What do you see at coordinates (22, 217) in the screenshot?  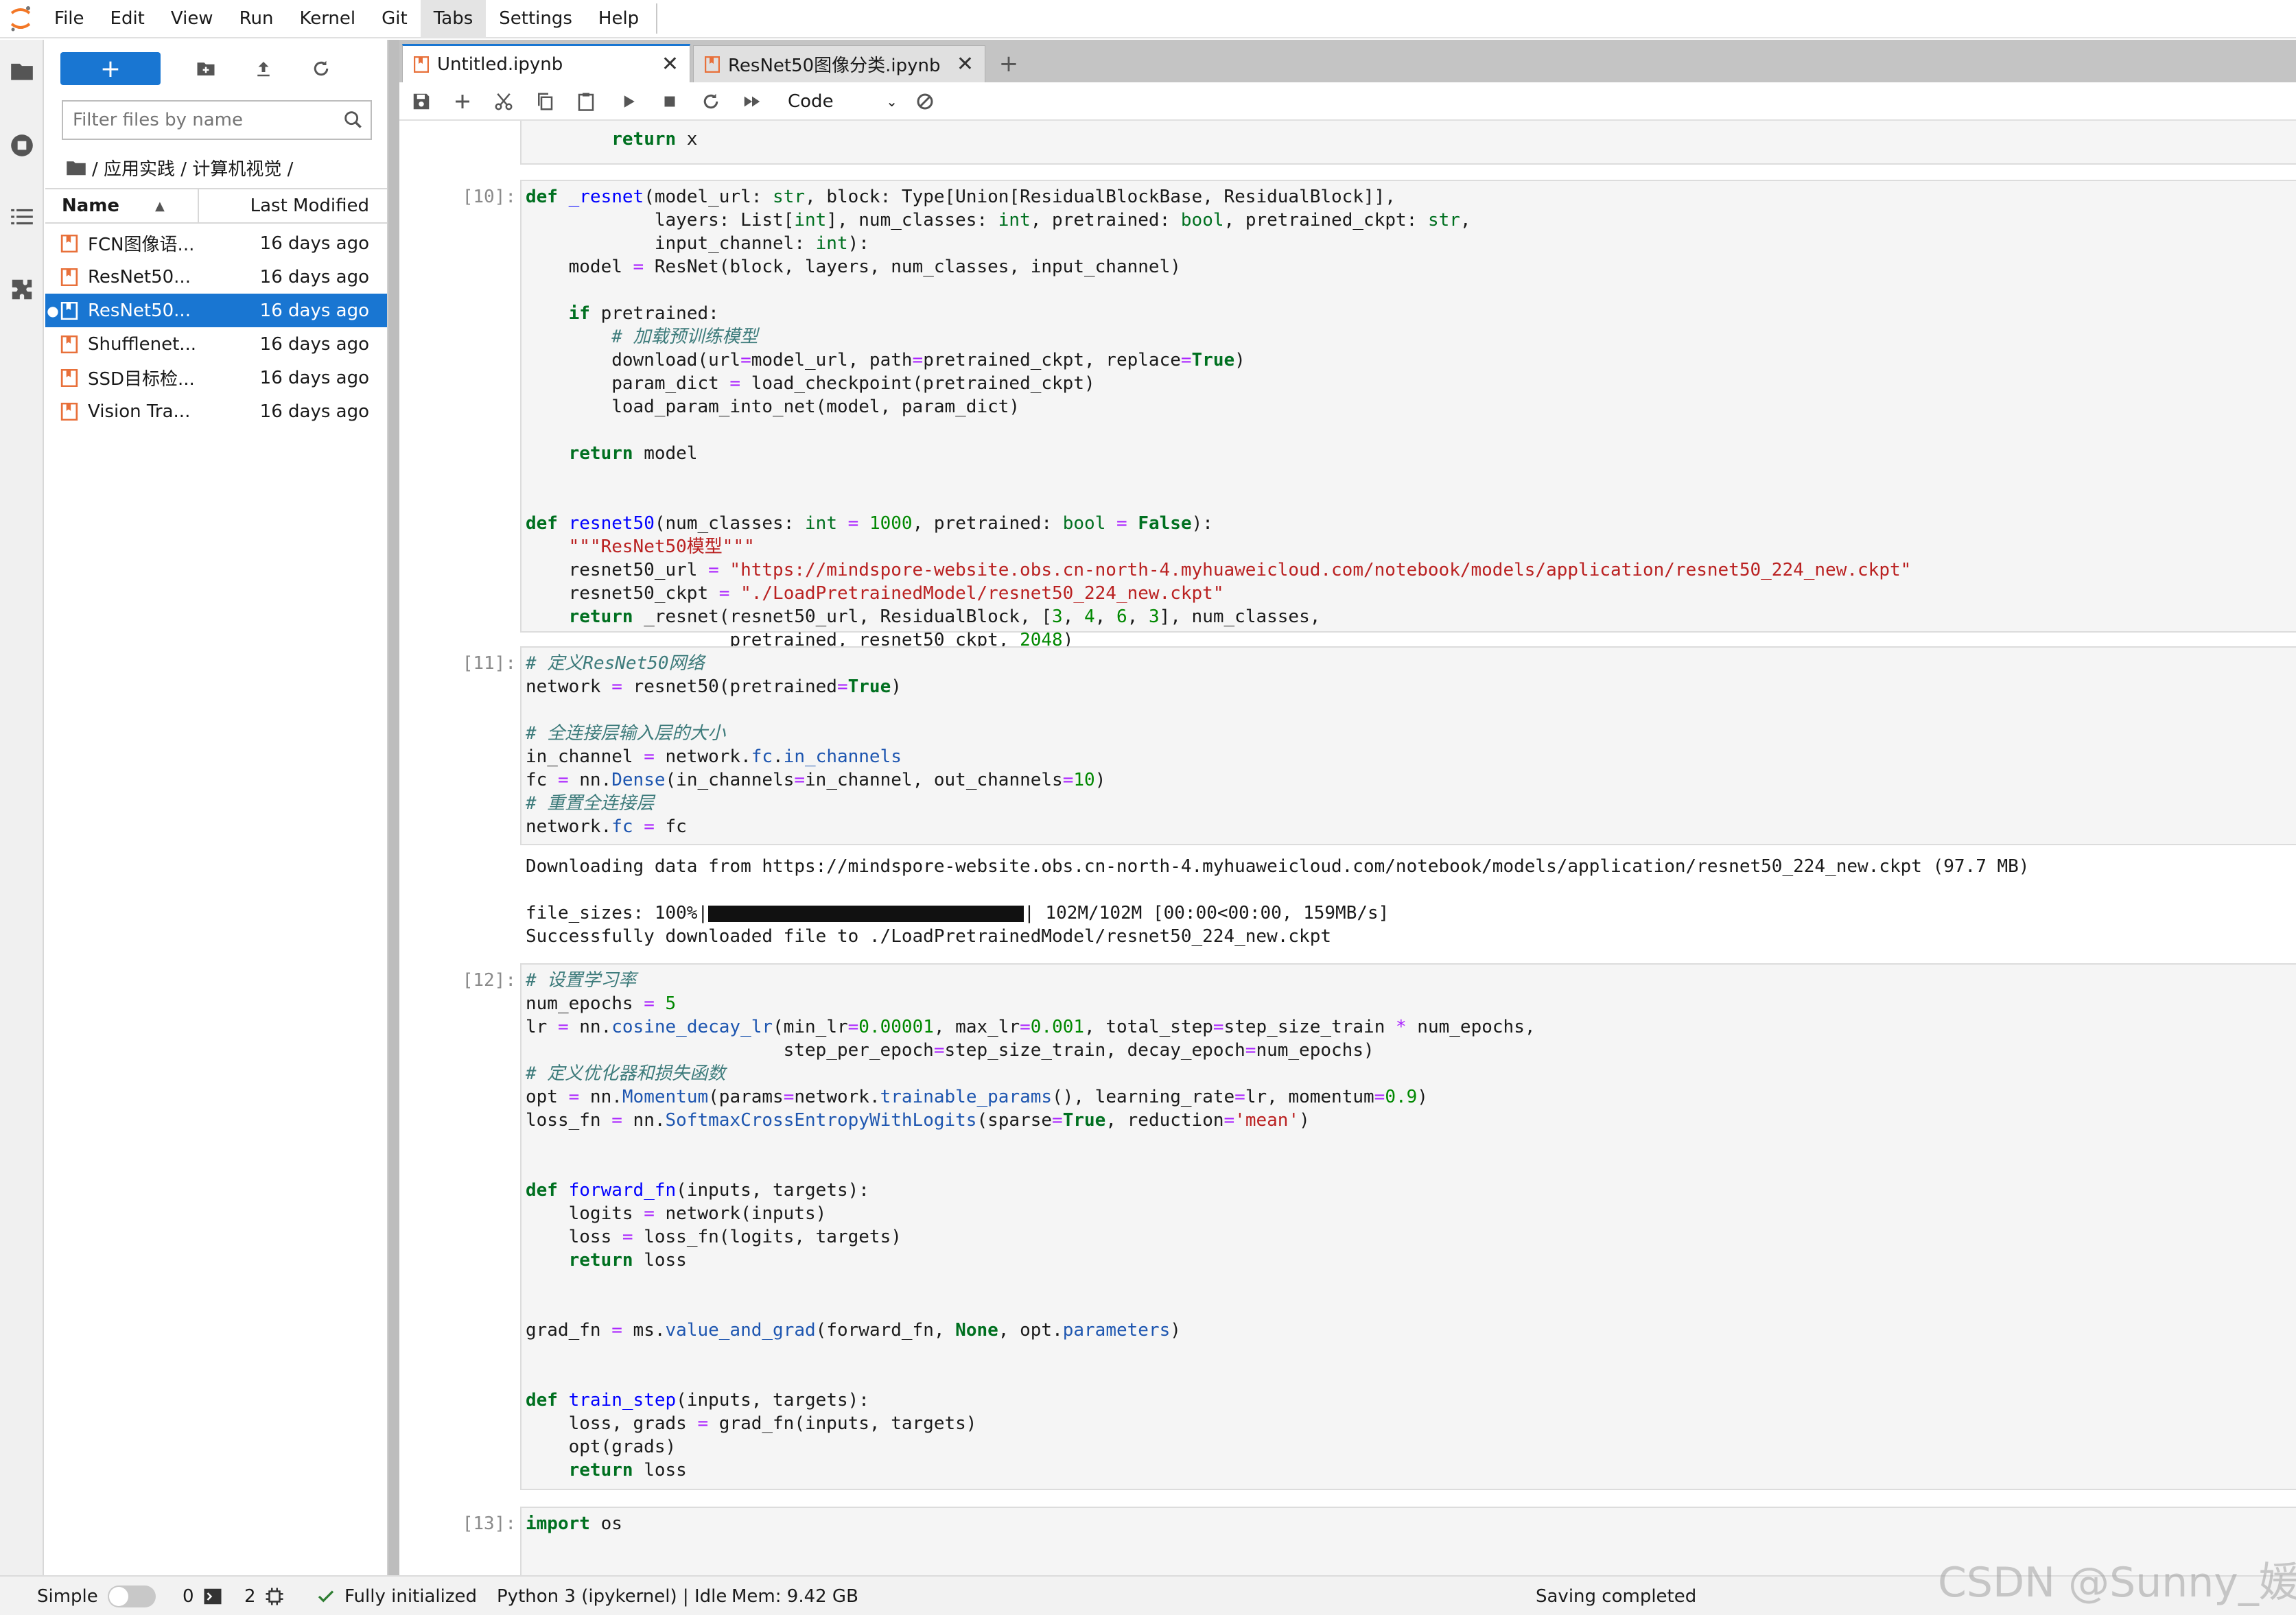 I see `table-of-contents-icon` at bounding box center [22, 217].